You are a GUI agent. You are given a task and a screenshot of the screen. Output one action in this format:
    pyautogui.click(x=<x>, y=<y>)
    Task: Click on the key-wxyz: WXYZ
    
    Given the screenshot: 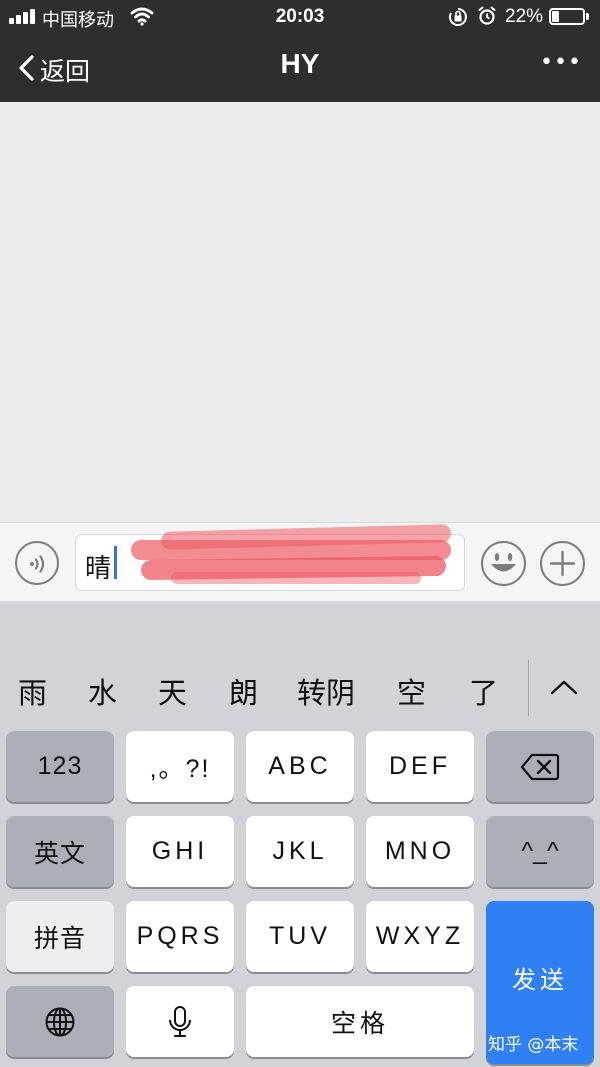 What is the action you would take?
    pyautogui.click(x=420, y=936)
    